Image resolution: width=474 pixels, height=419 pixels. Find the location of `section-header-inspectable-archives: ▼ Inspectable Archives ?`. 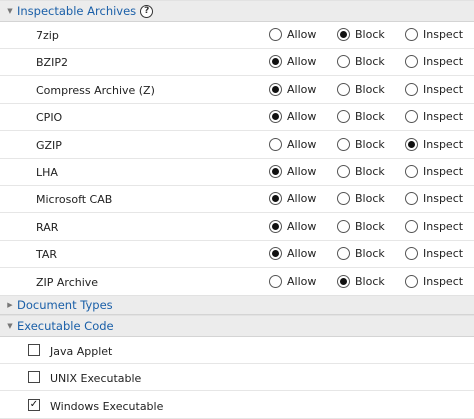

section-header-inspectable-archives: ▼ Inspectable Archives ? is located at coordinates (237, 11).